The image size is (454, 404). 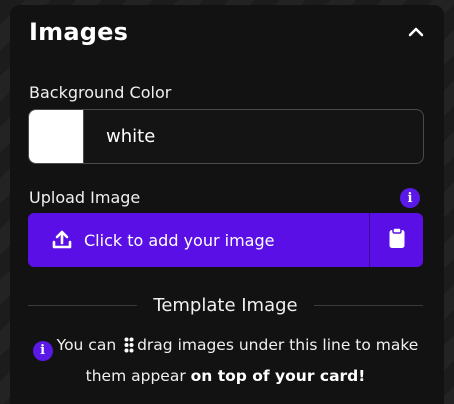 I want to click on divider-line-right, so click(x=368, y=305).